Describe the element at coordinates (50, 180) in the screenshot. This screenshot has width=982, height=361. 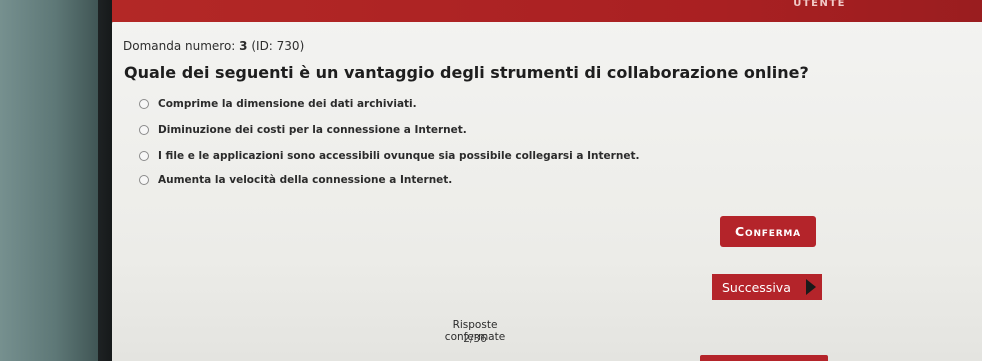
I see `background-wall` at that location.